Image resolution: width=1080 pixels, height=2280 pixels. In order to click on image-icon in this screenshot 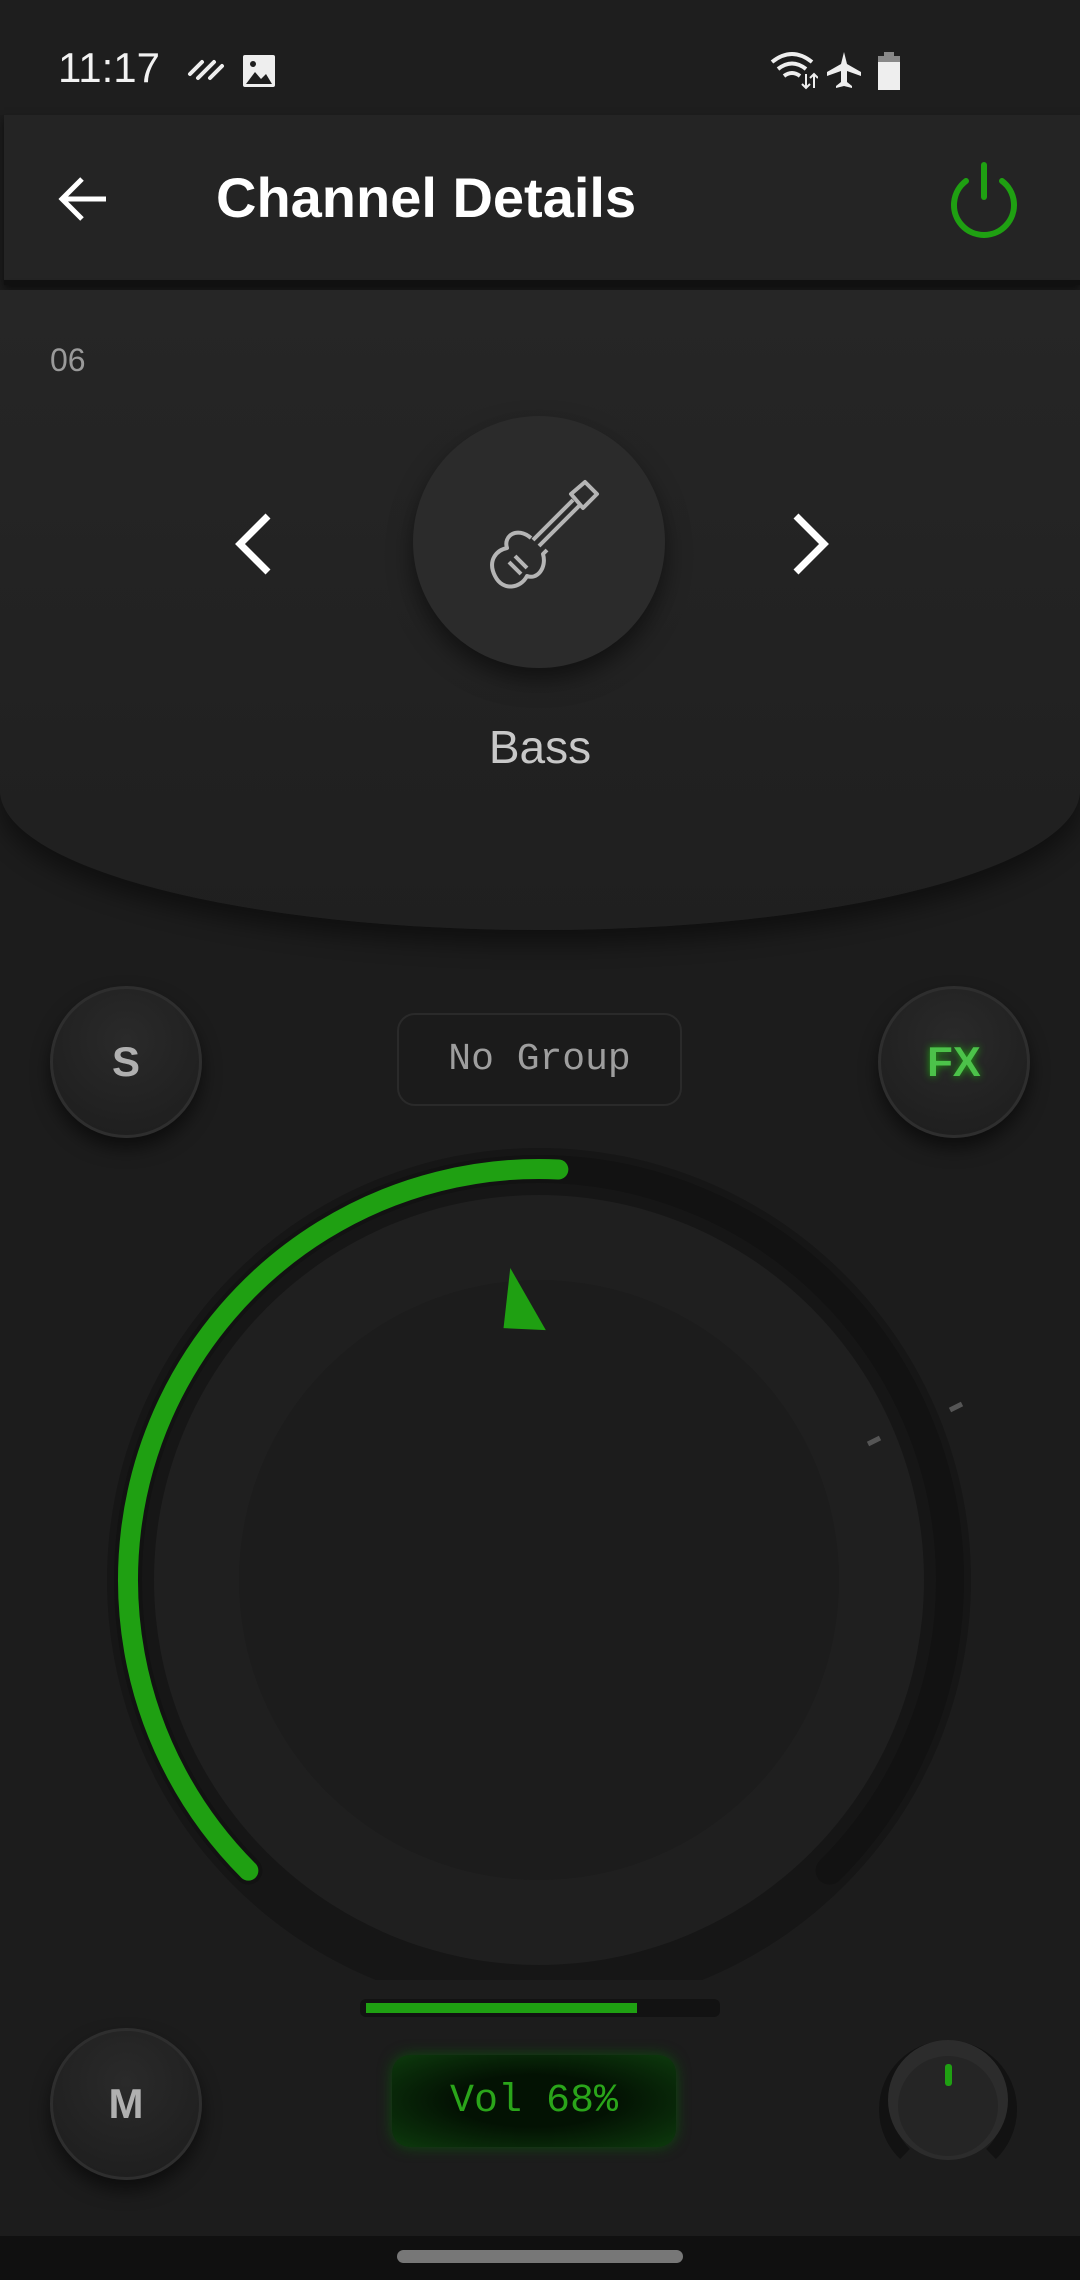, I will do `click(259, 71)`.